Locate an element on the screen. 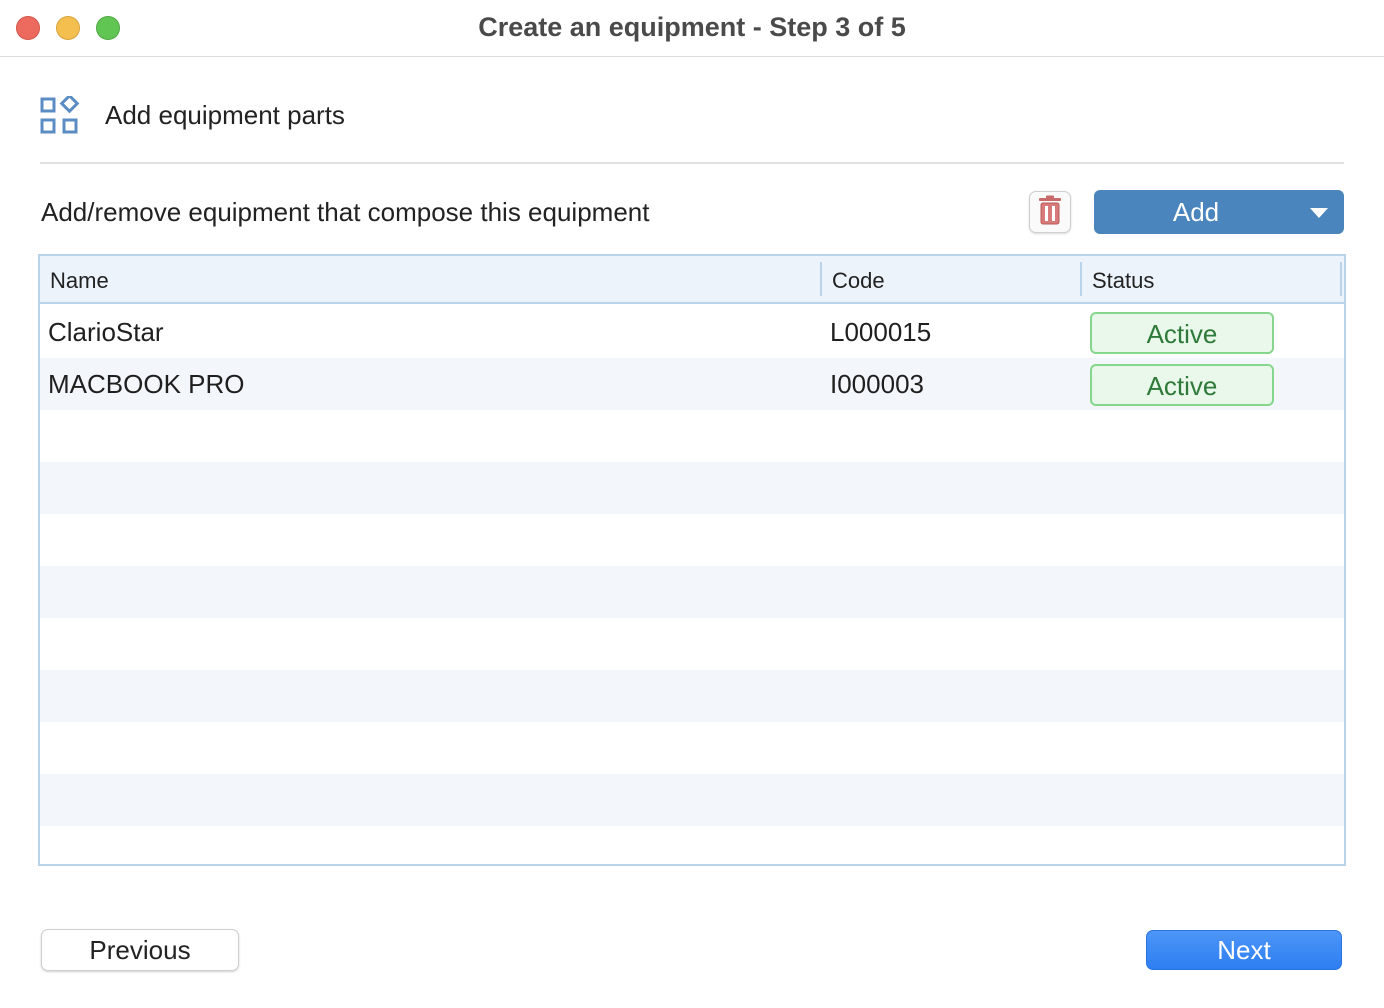  title-bar: Create an equipment - Step 3 of 5 is located at coordinates (692, 28).